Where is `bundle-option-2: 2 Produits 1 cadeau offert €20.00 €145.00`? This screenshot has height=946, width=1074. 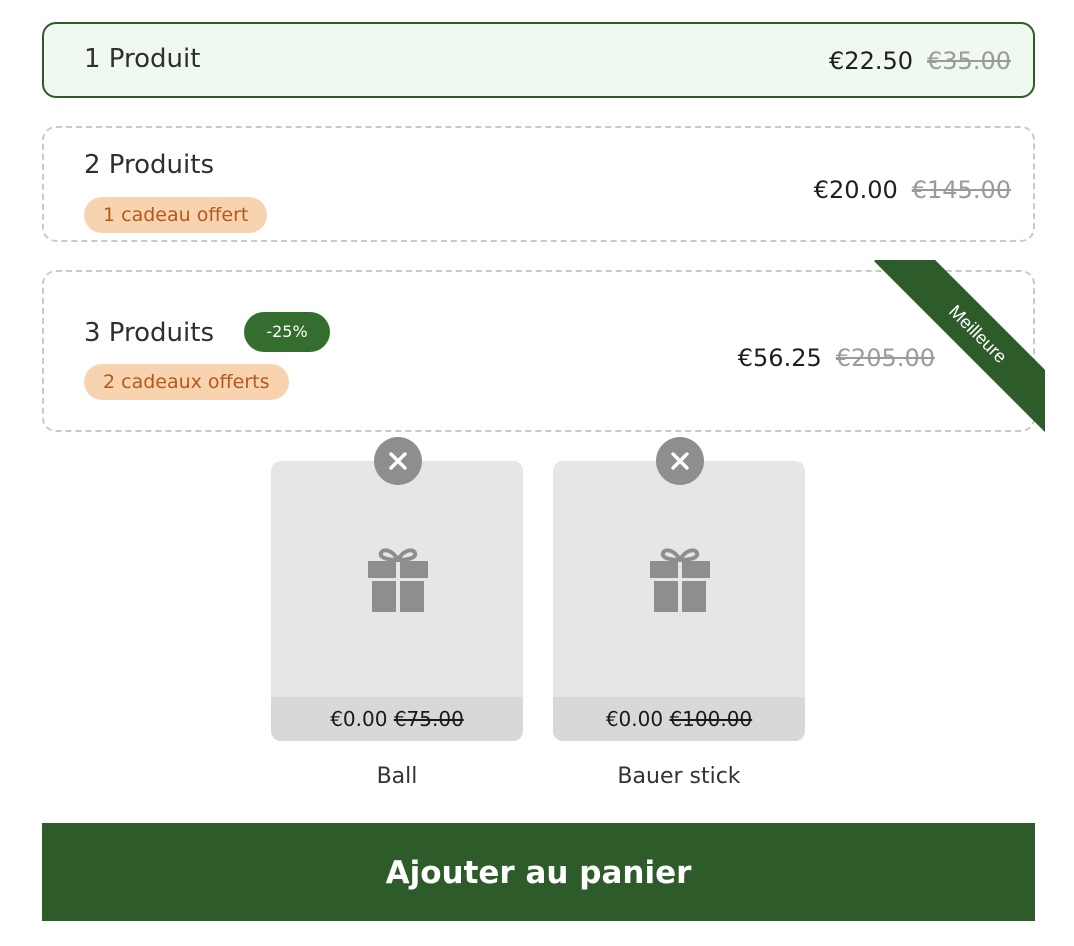 bundle-option-2: 2 Produits 1 cadeau offert €20.00 €145.00 is located at coordinates (538, 184).